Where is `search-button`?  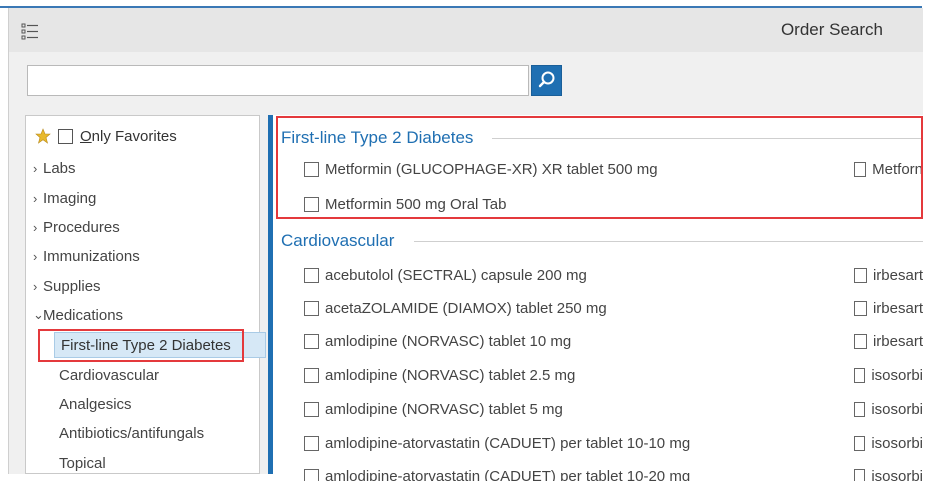 search-button is located at coordinates (546, 80).